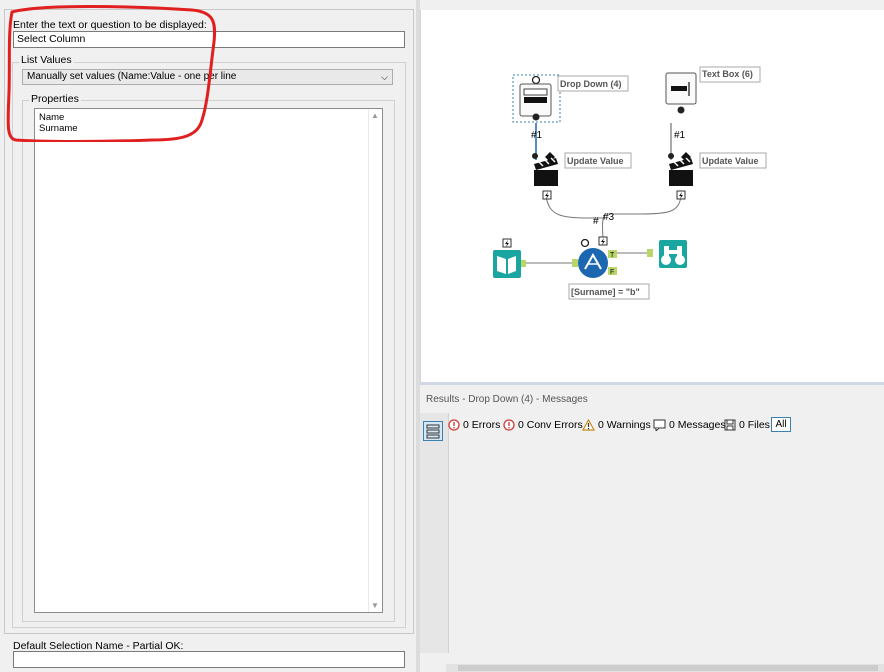  What do you see at coordinates (730, 161) in the screenshot?
I see `update-value-label-2: Update Value` at bounding box center [730, 161].